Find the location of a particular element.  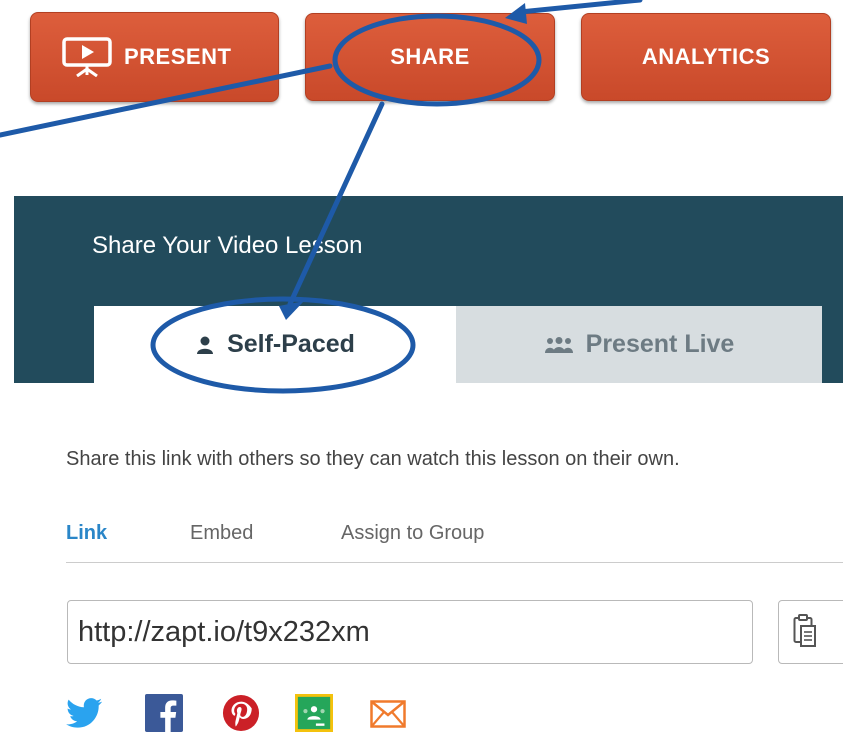

tab-present-live: Present Live is located at coordinates (639, 344).